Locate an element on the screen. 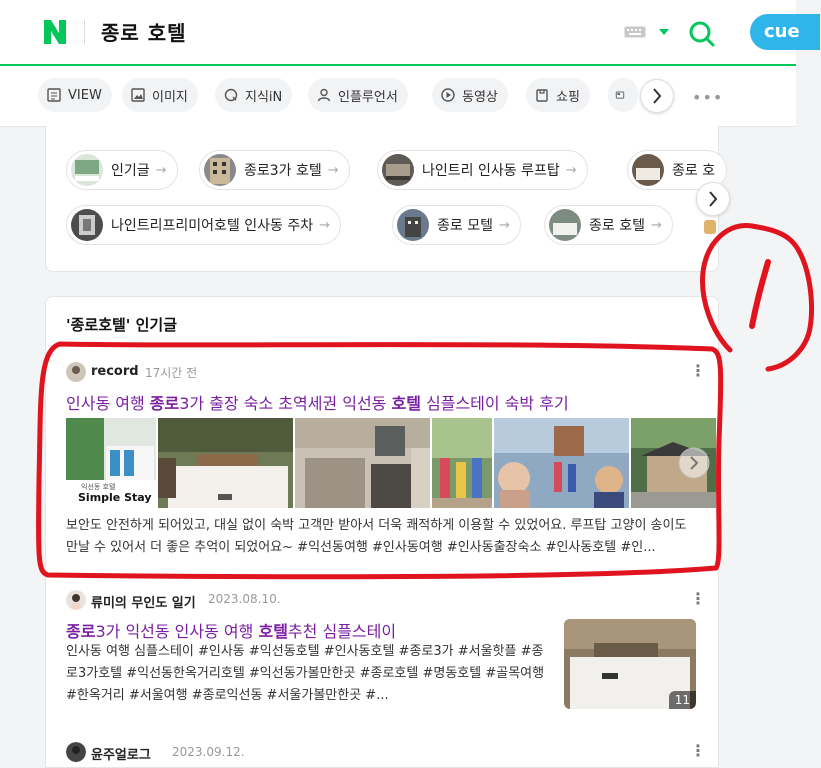 This screenshot has width=821, height=768. related-chip: 종로3가 호텔 → is located at coordinates (274, 170).